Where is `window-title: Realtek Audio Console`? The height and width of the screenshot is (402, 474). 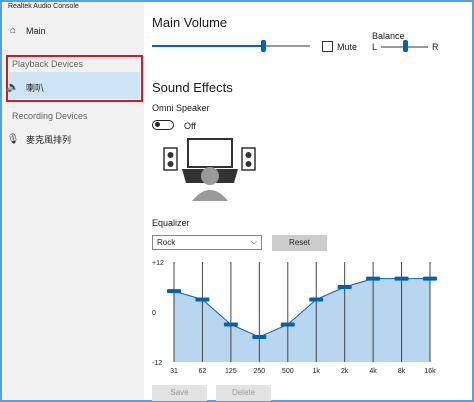 window-title: Realtek Audio Console is located at coordinates (43, 6).